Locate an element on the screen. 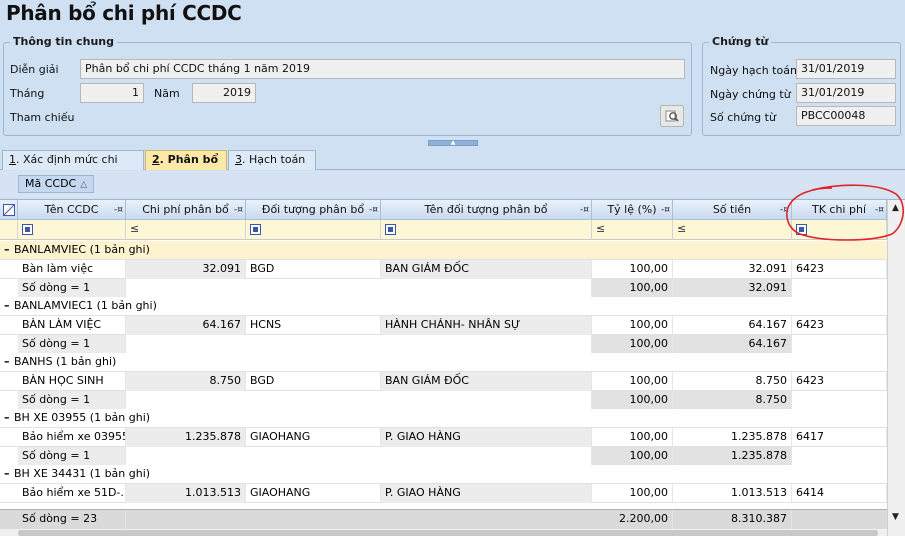 This screenshot has height=536, width=905. cell-chi-phi: 64.167 is located at coordinates (186, 325).